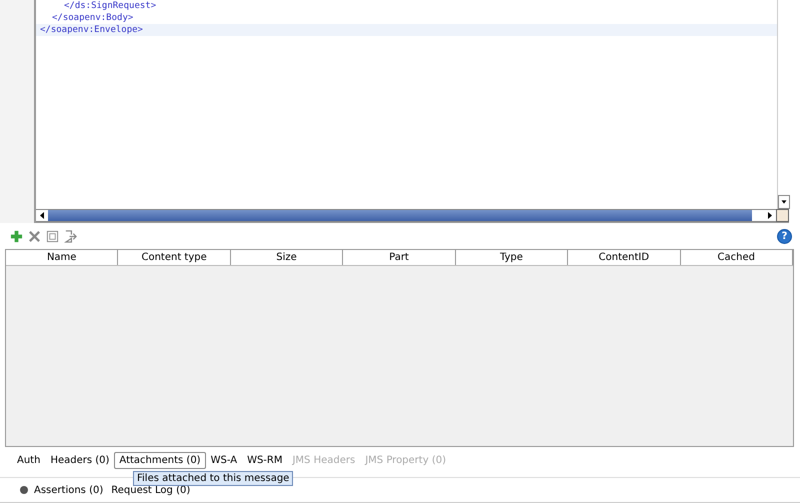  What do you see at coordinates (52, 236) in the screenshot?
I see `image-icon` at bounding box center [52, 236].